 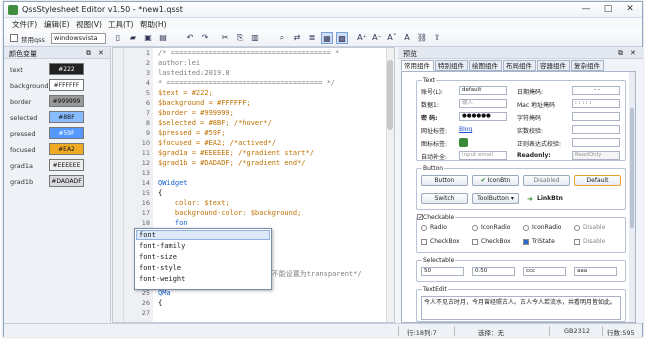 I want to click on radio-button, so click(x=424, y=228).